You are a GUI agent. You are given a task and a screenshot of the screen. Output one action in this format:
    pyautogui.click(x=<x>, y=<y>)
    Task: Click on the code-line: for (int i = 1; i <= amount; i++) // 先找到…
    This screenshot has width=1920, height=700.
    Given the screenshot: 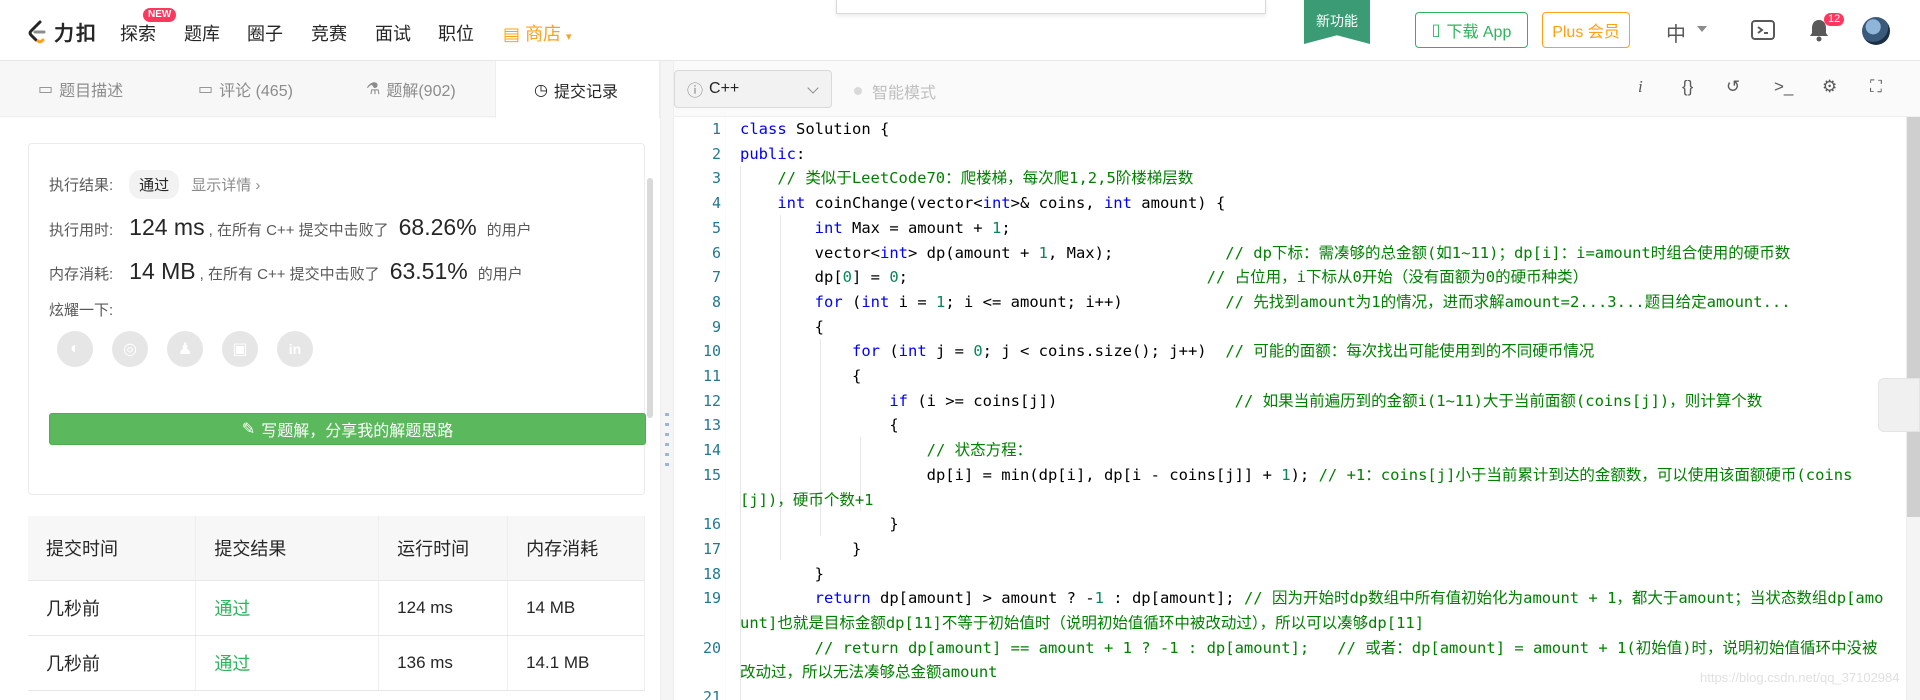 What is the action you would take?
    pyautogui.click(x=1302, y=301)
    